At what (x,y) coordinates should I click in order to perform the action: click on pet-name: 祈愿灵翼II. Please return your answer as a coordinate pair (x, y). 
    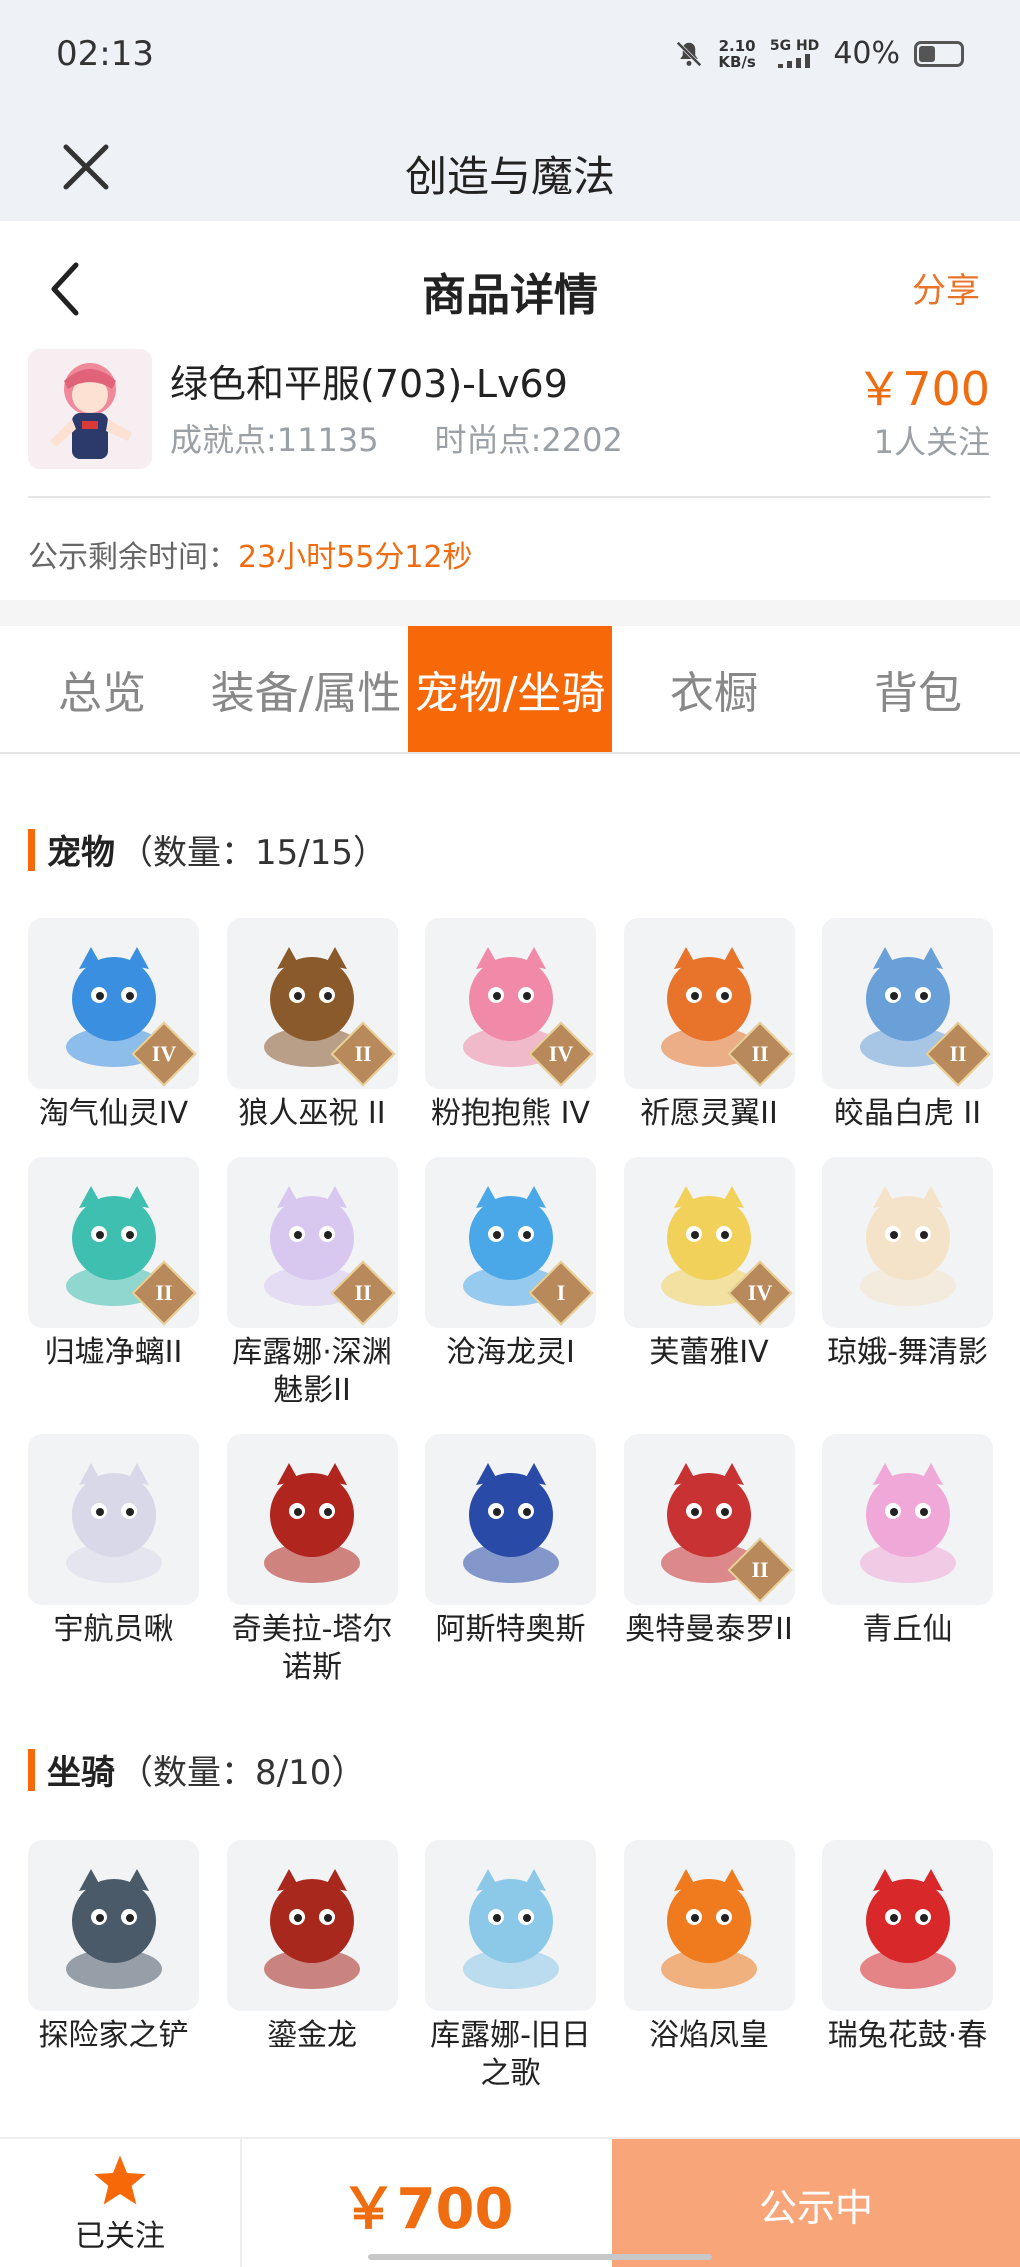
    Looking at the image, I should click on (709, 1113).